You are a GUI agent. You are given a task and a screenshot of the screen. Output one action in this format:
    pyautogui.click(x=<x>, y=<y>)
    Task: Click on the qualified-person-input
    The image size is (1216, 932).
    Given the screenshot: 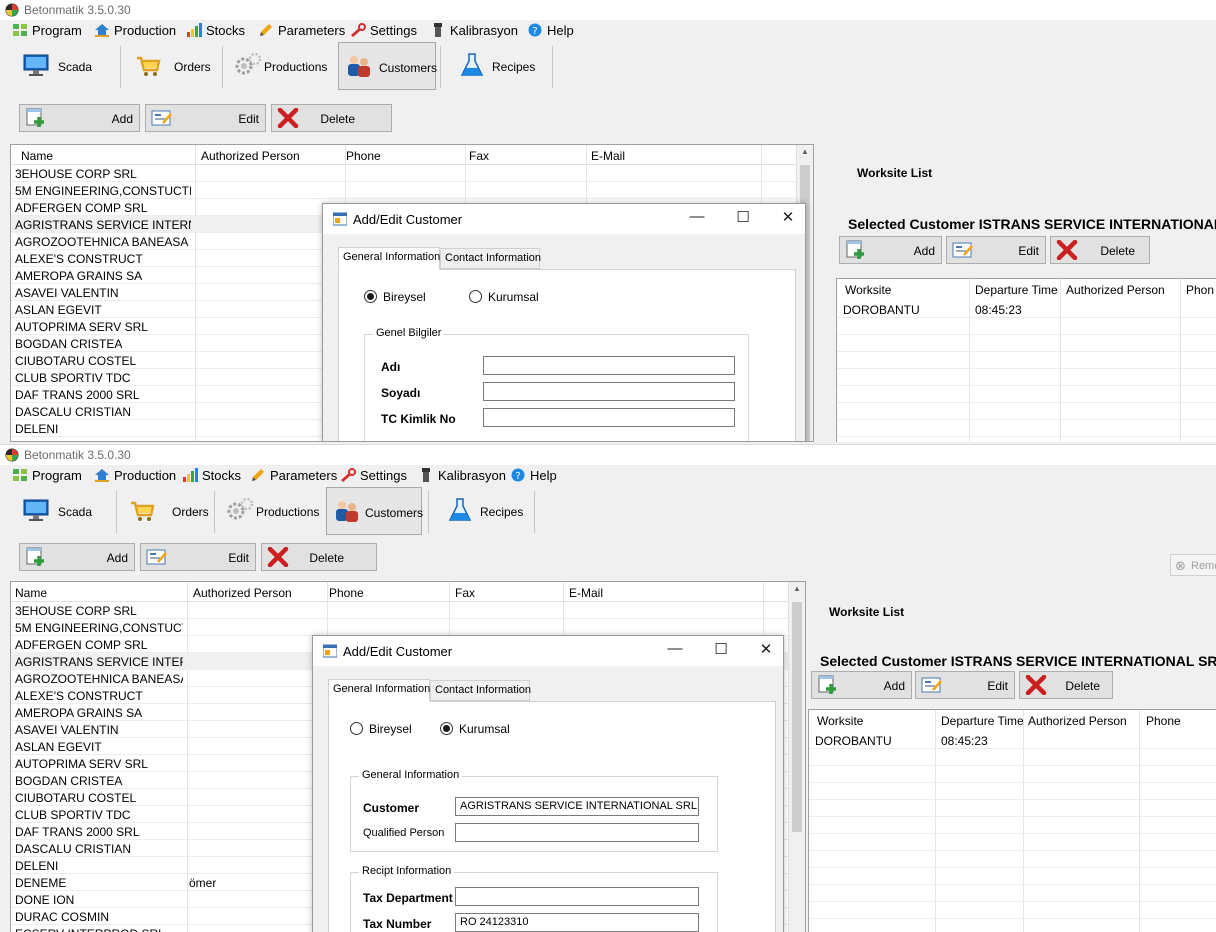 What is the action you would take?
    pyautogui.click(x=577, y=832)
    